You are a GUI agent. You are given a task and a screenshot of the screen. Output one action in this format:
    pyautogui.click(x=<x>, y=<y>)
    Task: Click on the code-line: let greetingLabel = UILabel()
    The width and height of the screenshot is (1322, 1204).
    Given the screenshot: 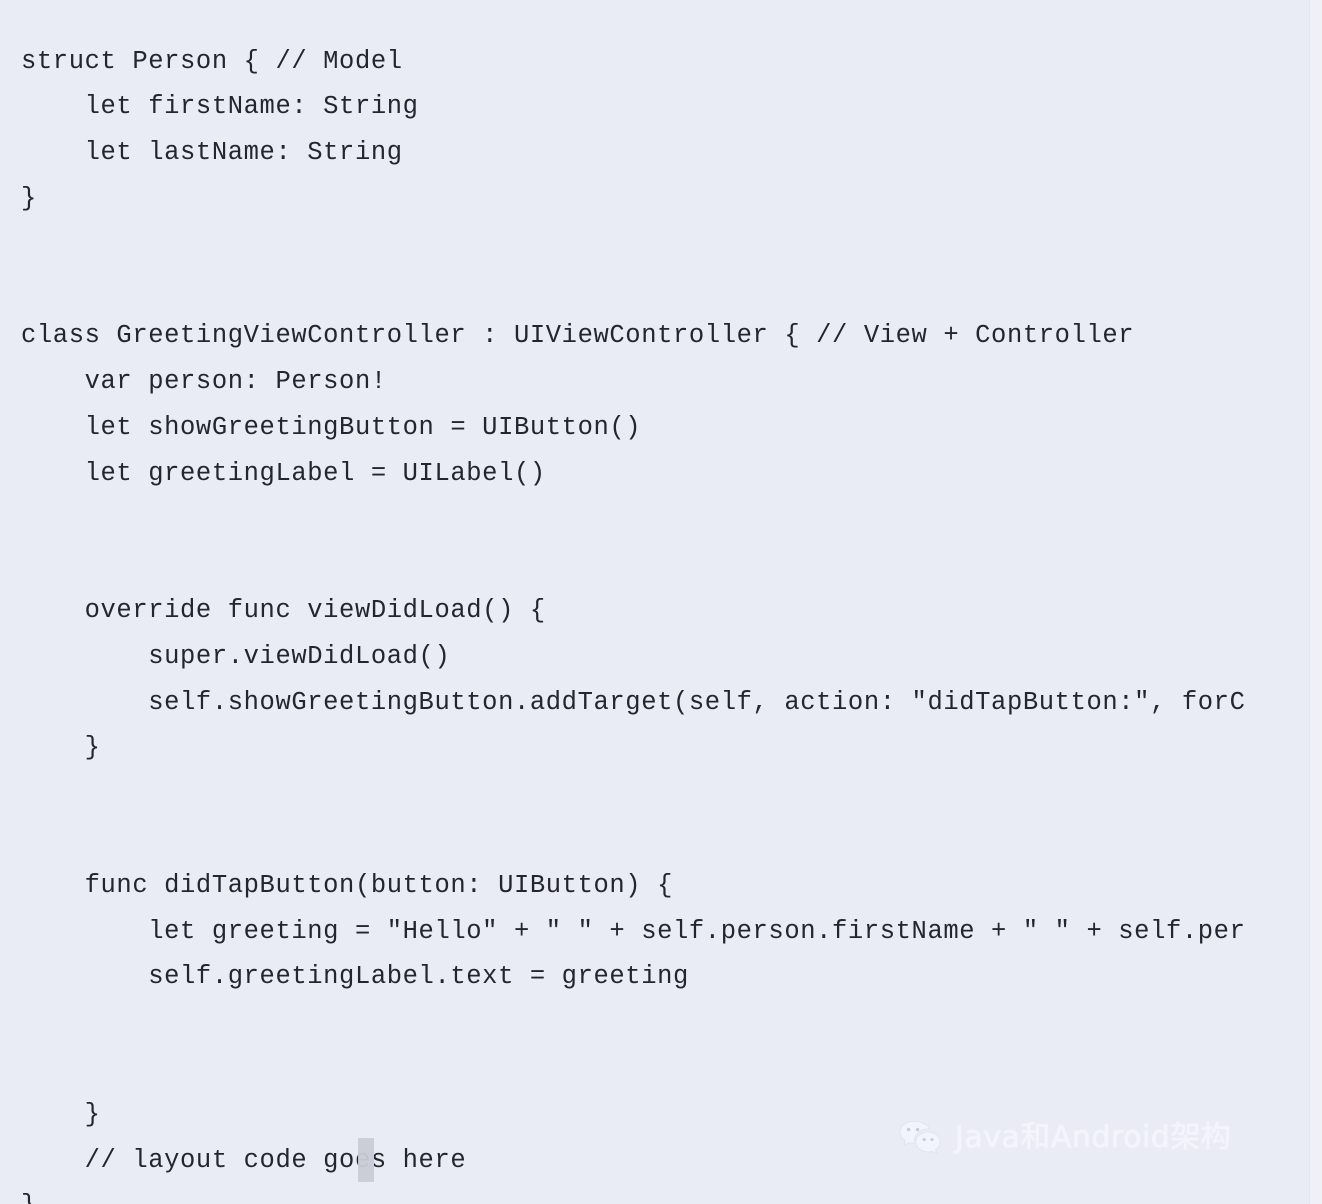 What is the action you would take?
    pyautogui.click(x=283, y=473)
    